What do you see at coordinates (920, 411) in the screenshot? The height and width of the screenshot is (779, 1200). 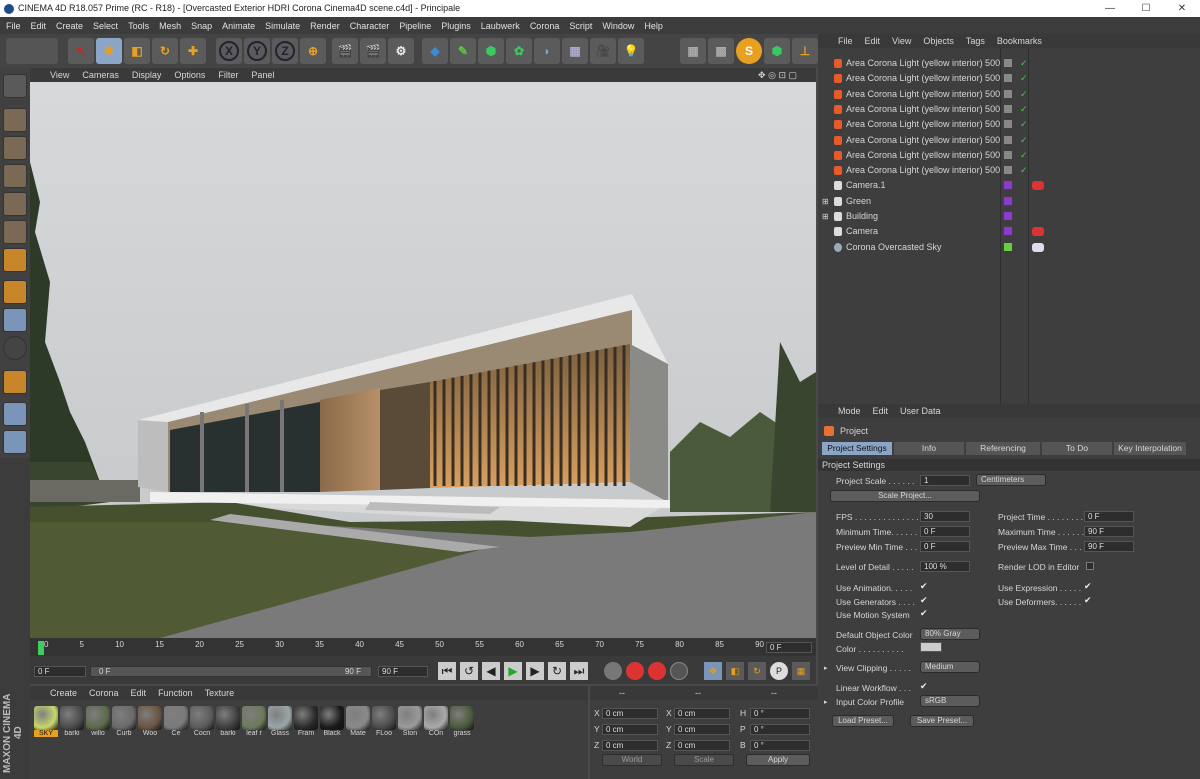 I see `attribute-menu-user-data: User Data` at bounding box center [920, 411].